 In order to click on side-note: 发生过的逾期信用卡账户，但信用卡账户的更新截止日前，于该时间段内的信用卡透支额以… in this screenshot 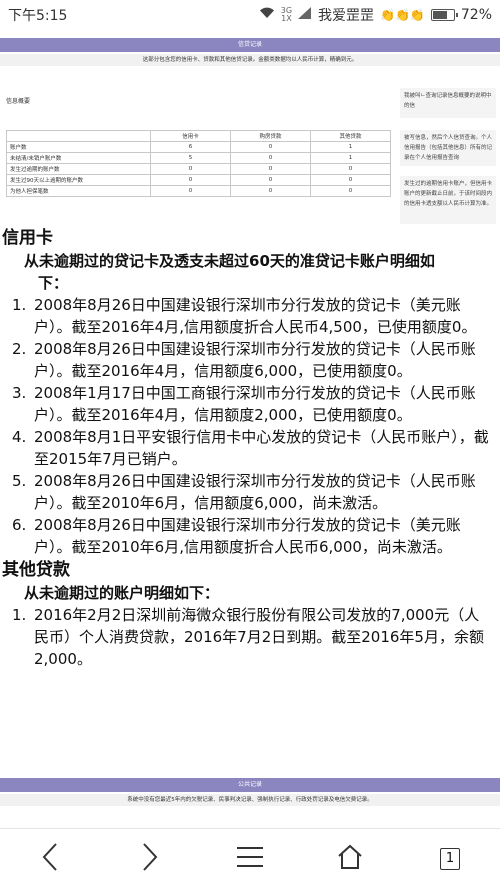, I will do `click(448, 200)`.